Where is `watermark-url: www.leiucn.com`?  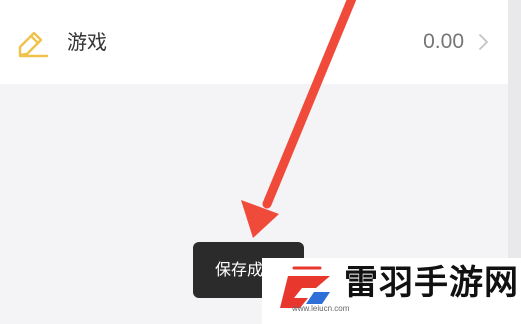 watermark-url: www.leiucn.com is located at coordinates (321, 308).